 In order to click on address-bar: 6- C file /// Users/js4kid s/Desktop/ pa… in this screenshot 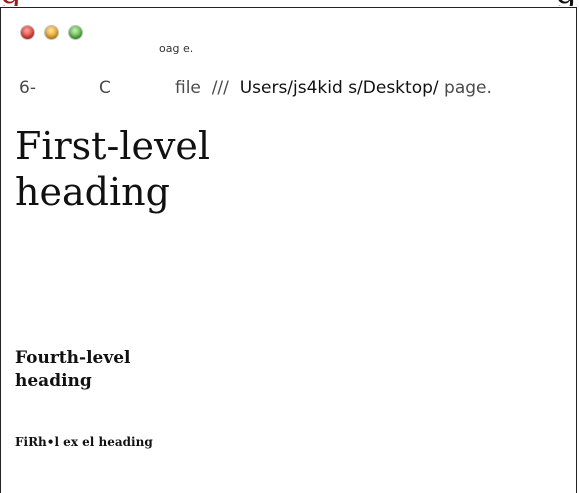, I will do `click(288, 87)`.